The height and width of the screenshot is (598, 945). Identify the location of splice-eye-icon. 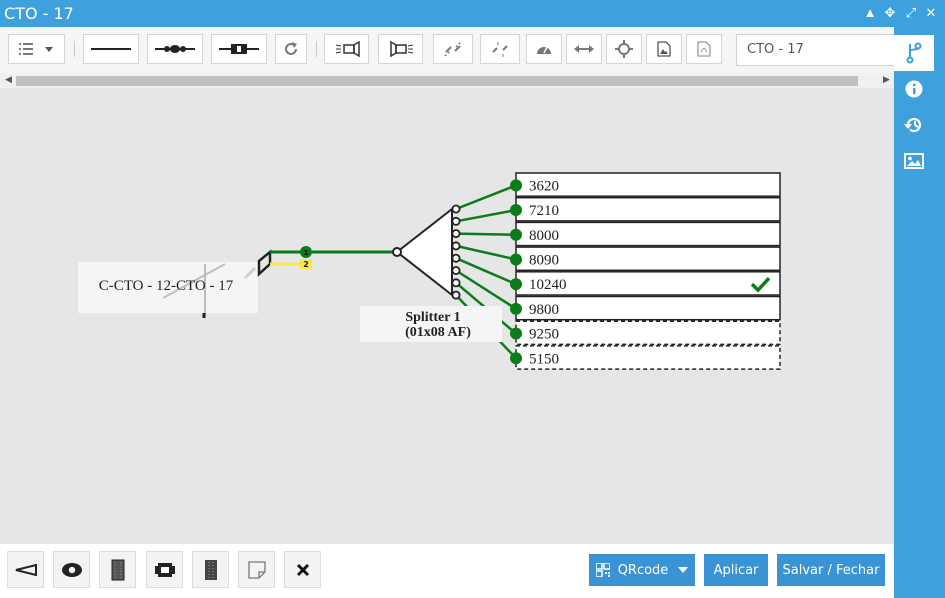
(71, 569).